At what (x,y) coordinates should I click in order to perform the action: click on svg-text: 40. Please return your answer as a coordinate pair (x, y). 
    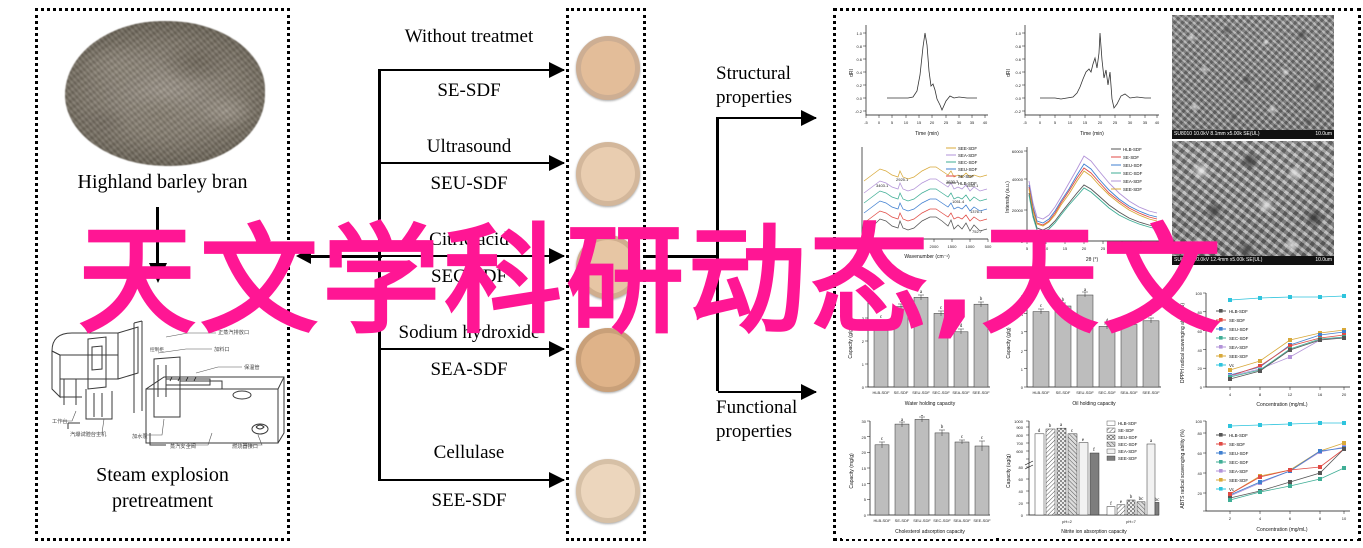
    Looking at the image, I should click on (1200, 350).